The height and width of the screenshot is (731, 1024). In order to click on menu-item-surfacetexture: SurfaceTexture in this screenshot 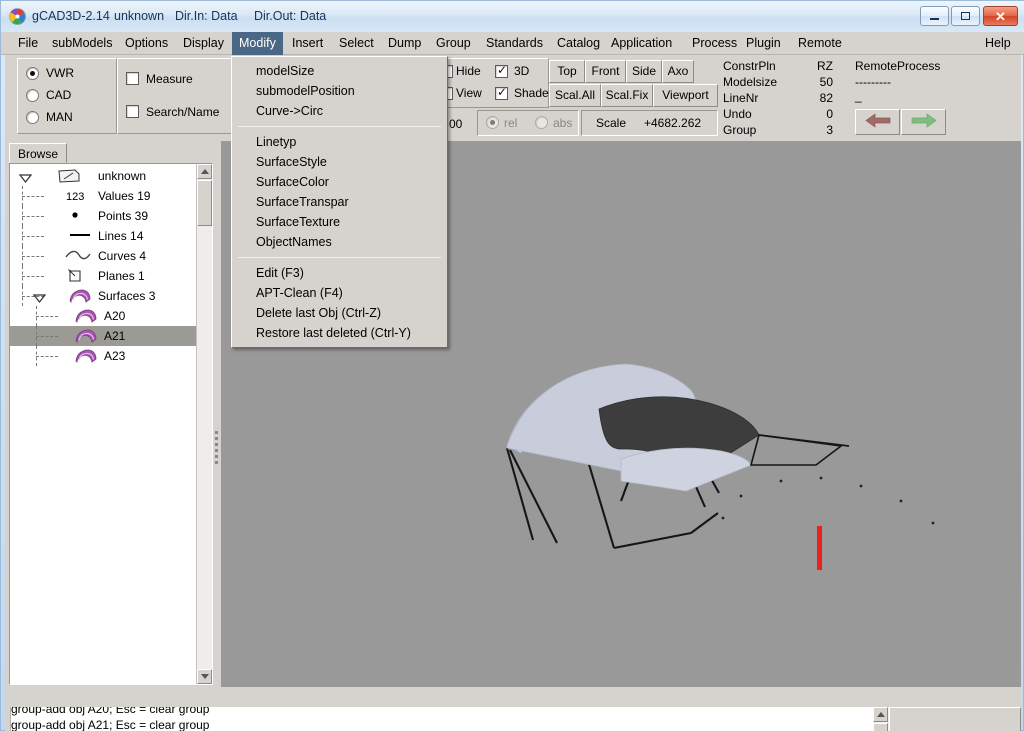, I will do `click(339, 222)`.